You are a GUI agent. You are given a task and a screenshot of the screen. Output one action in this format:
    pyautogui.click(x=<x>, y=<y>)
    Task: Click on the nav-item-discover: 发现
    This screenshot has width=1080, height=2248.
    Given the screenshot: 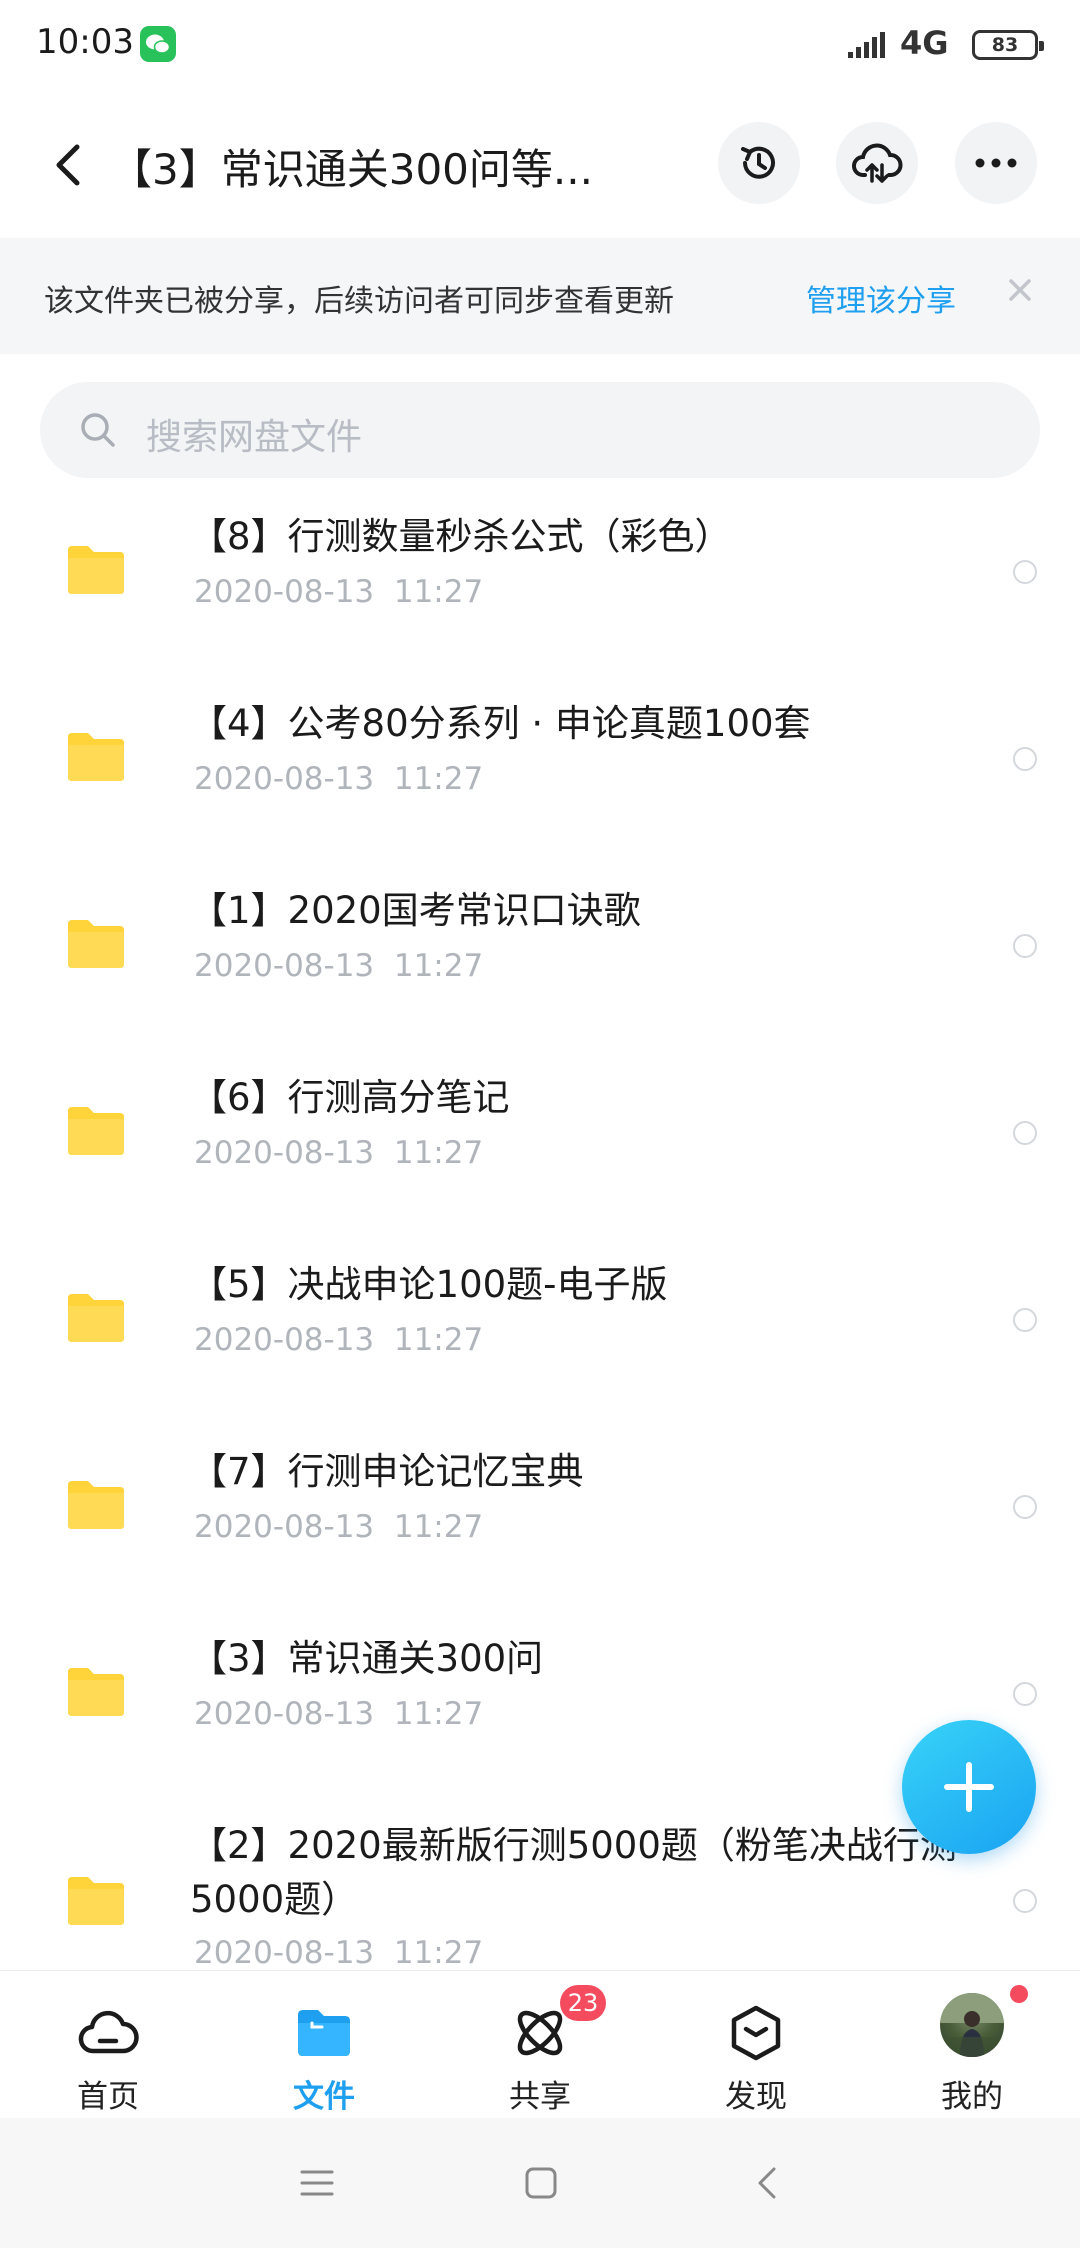 What is the action you would take?
    pyautogui.click(x=756, y=2045)
    